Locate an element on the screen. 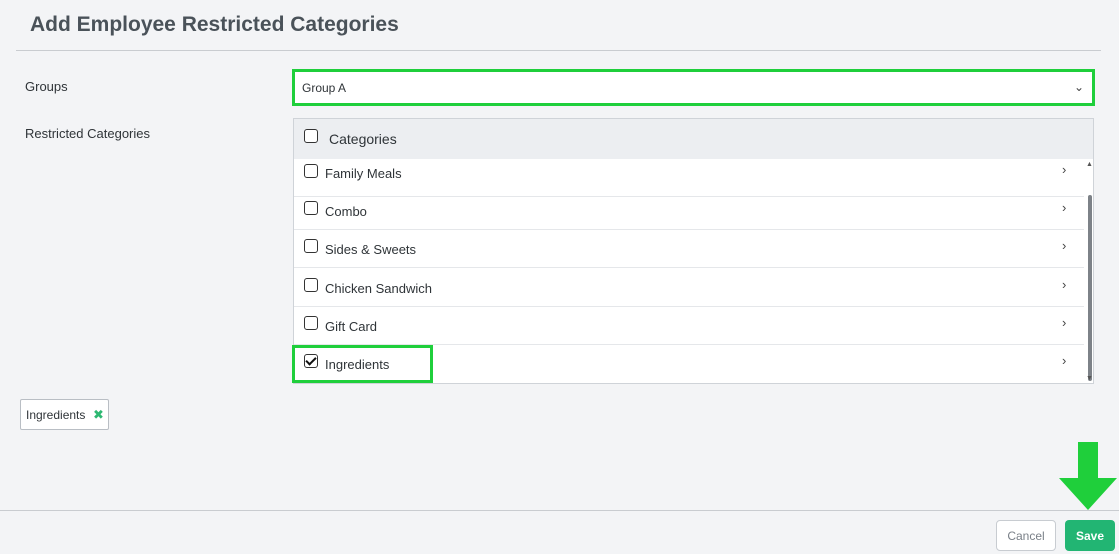 The width and height of the screenshot is (1119, 554). scrollbar-thumb is located at coordinates (1090, 288).